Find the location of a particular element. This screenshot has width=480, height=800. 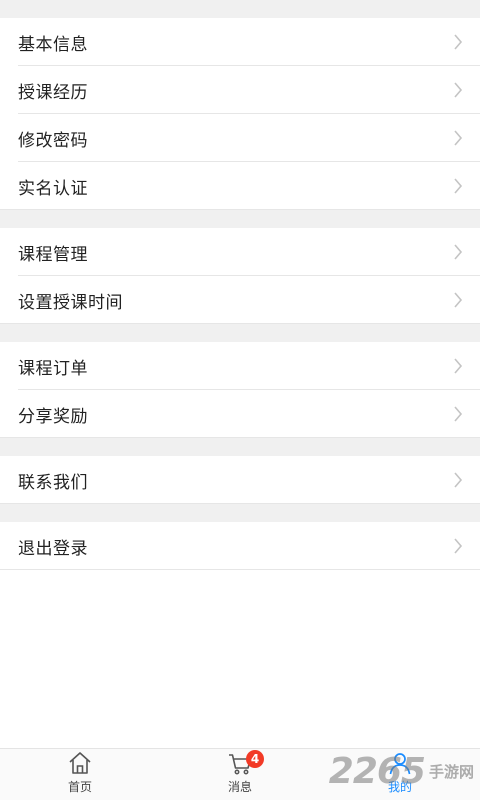

menu-item-label: 设置授课时间 is located at coordinates (70, 302).